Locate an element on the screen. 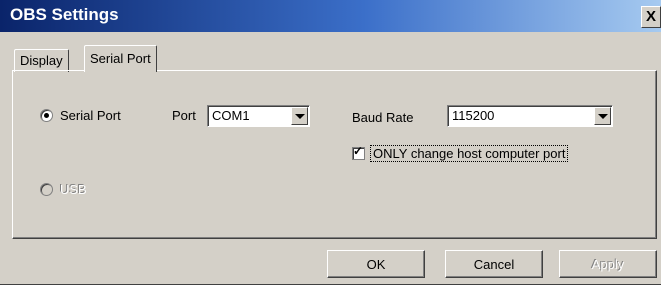  baud-rate-select: 115200 is located at coordinates (530, 116).